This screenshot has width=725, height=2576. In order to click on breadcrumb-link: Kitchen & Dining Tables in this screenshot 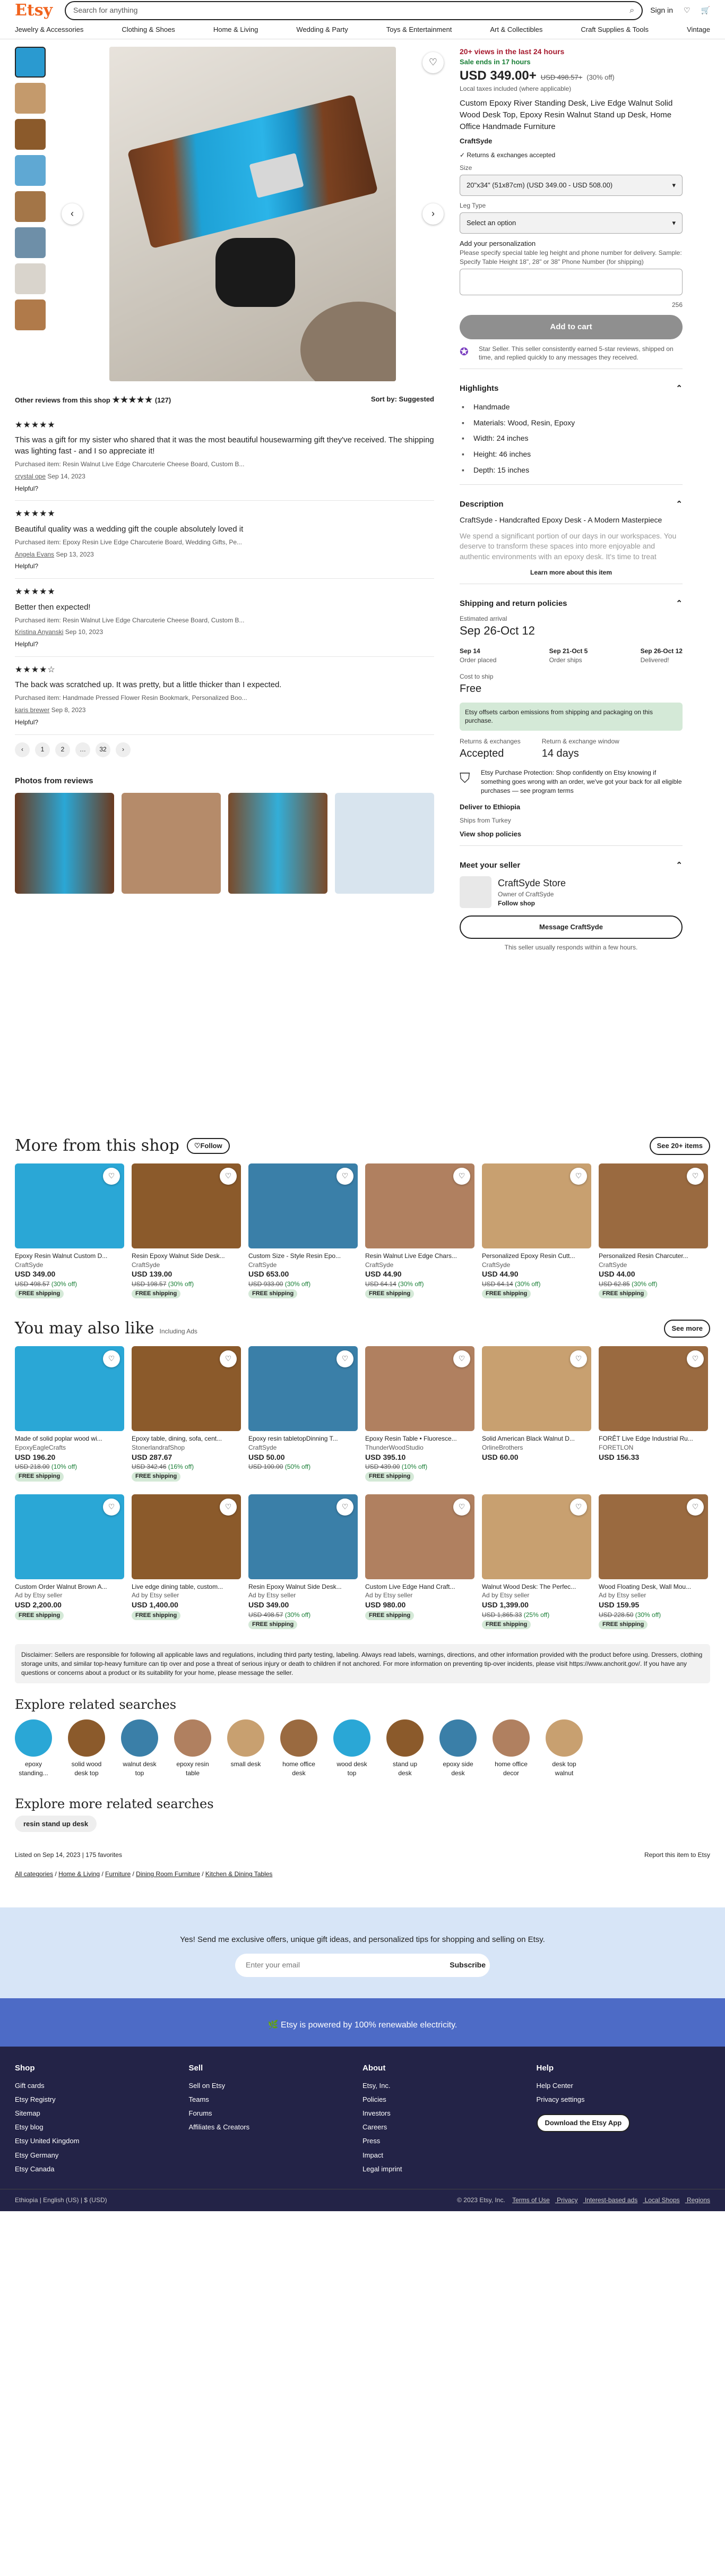, I will do `click(239, 1874)`.